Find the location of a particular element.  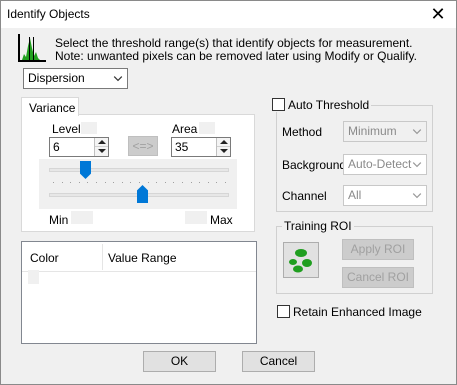

cancel-roi-button: Cancel ROI is located at coordinates (378, 277).